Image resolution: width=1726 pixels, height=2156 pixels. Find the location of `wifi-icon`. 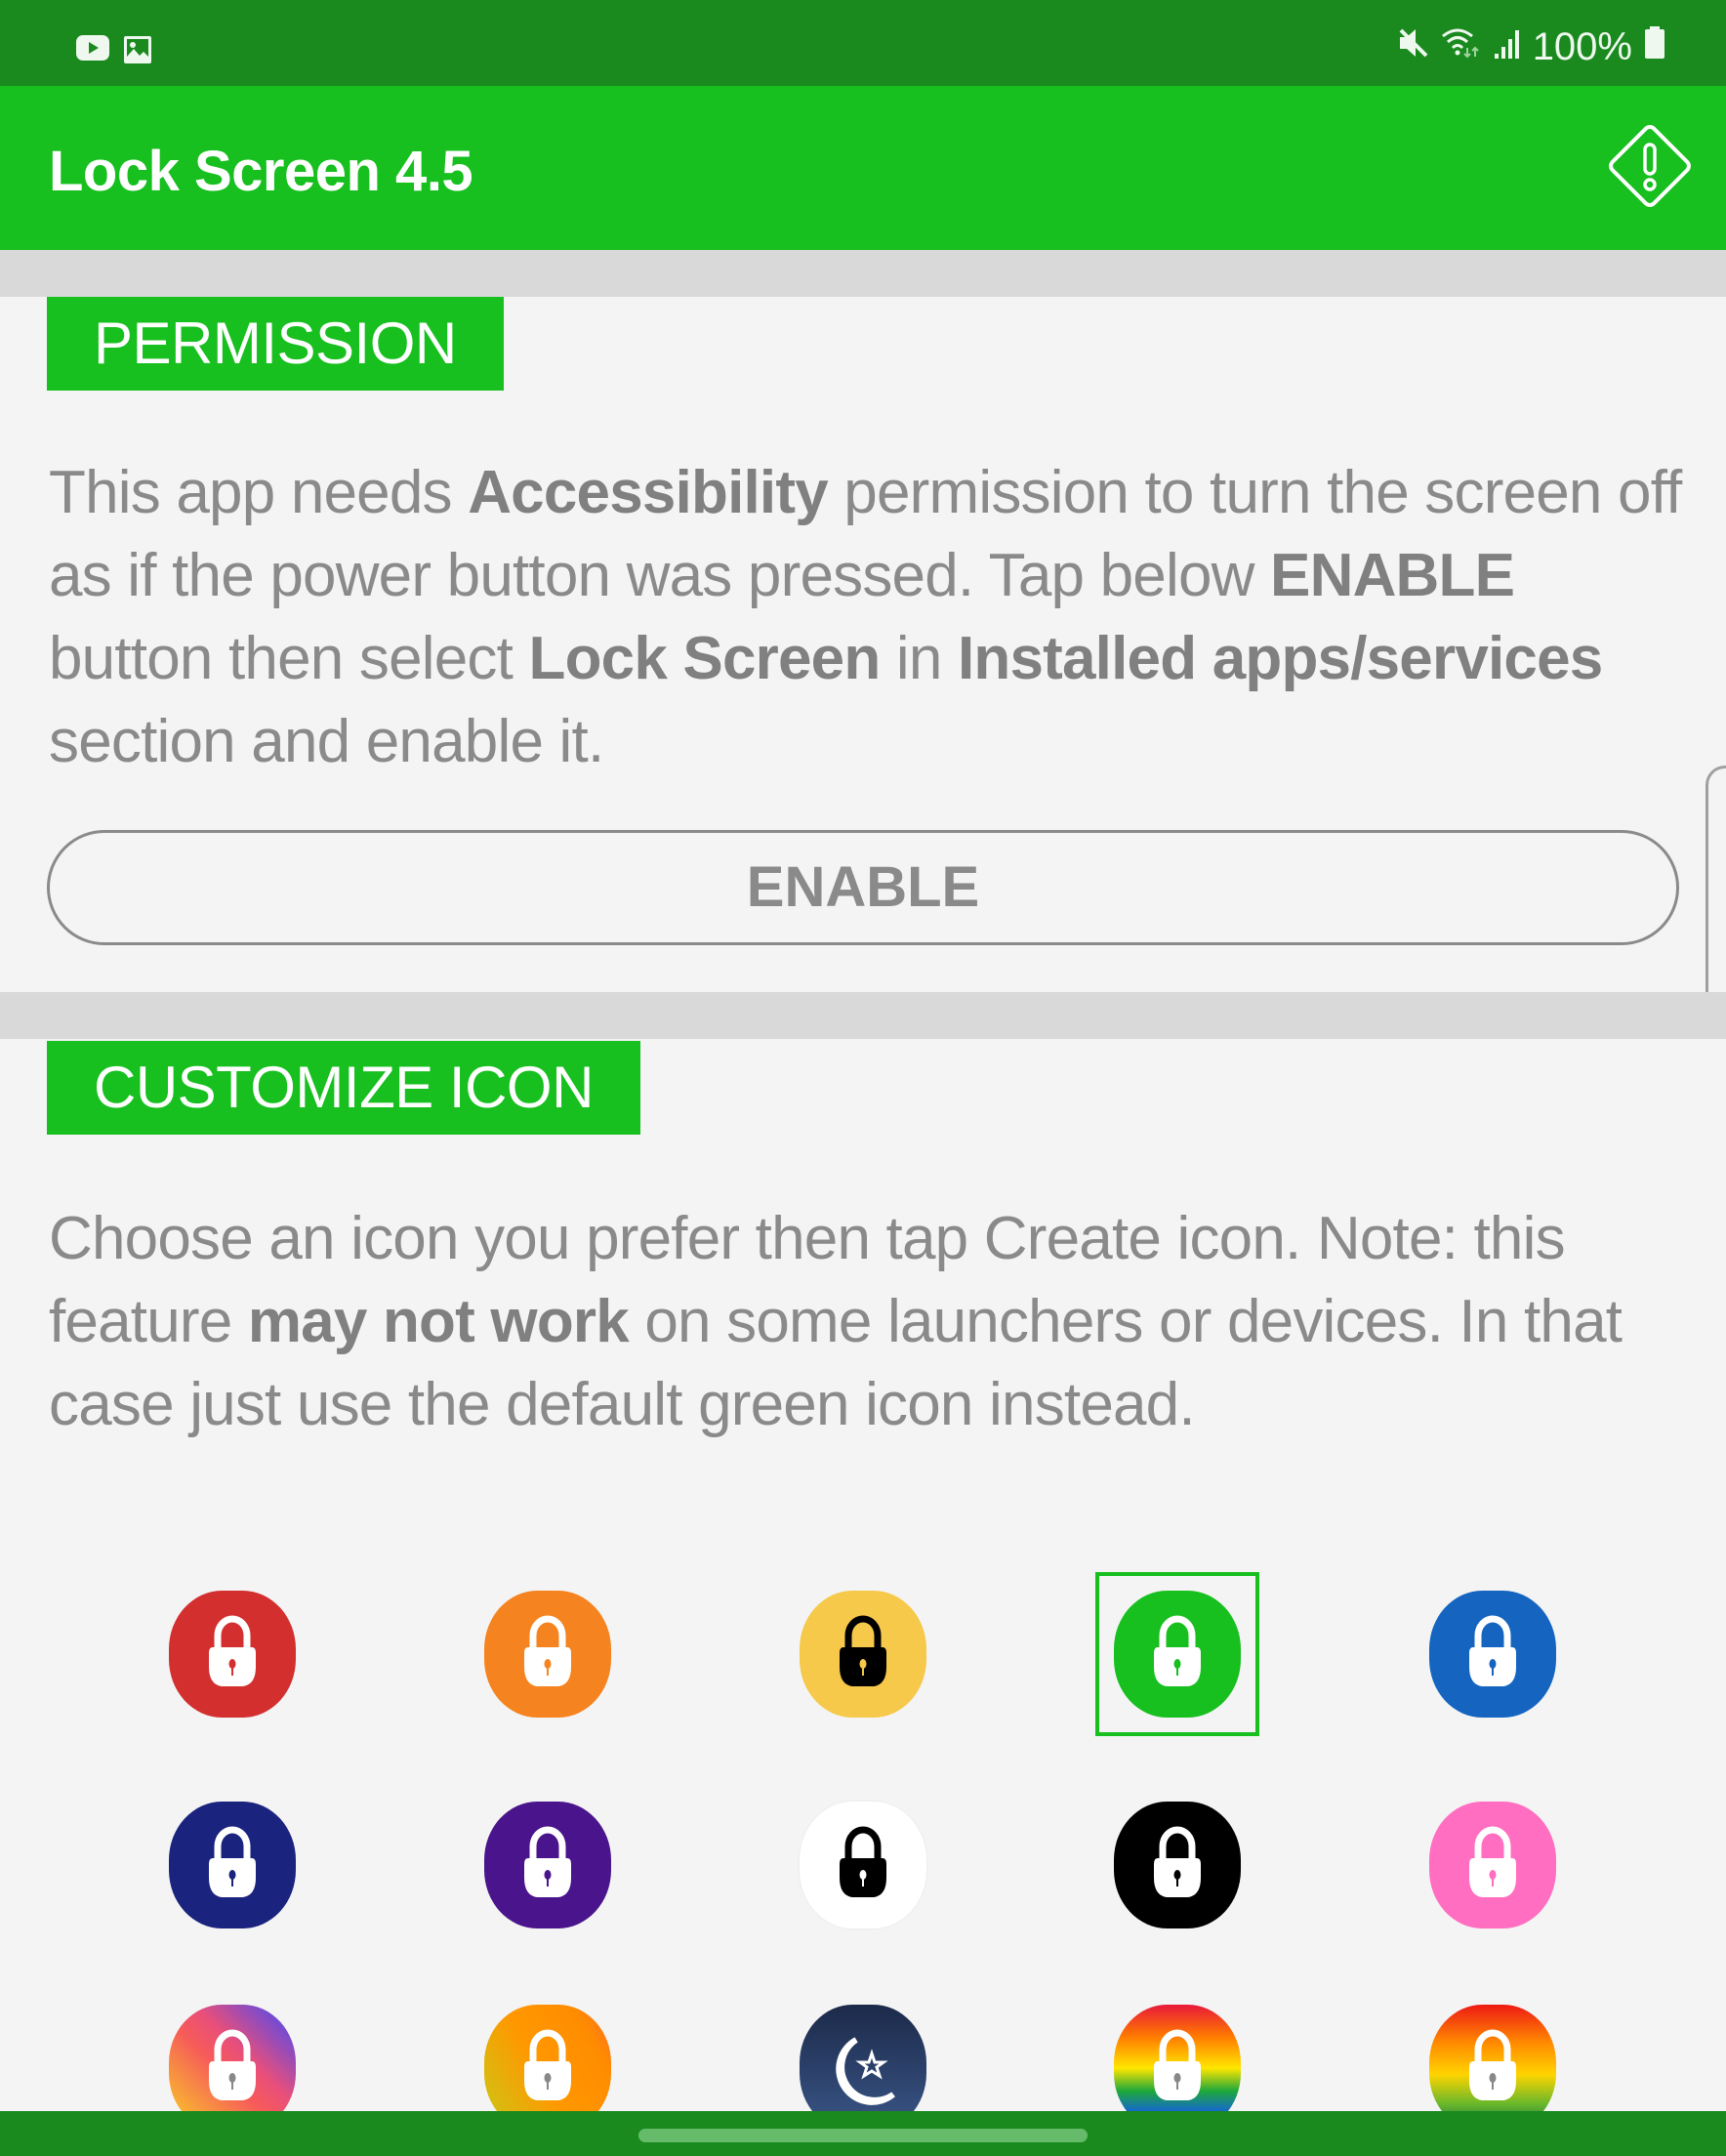

wifi-icon is located at coordinates (1461, 47).